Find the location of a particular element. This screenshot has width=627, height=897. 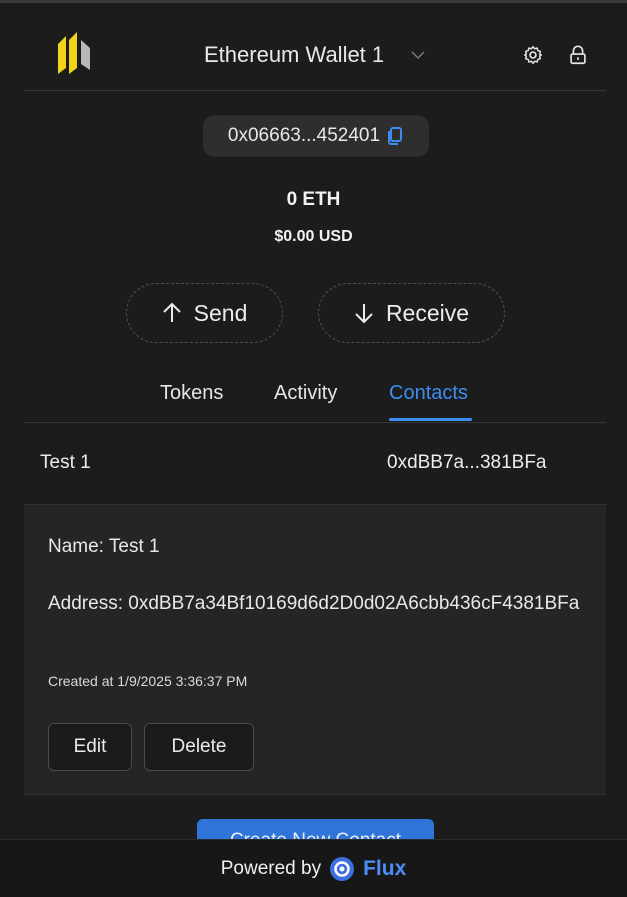

contact-list-item: Test 1 0xdBB7a...381BFa is located at coordinates (315, 463).